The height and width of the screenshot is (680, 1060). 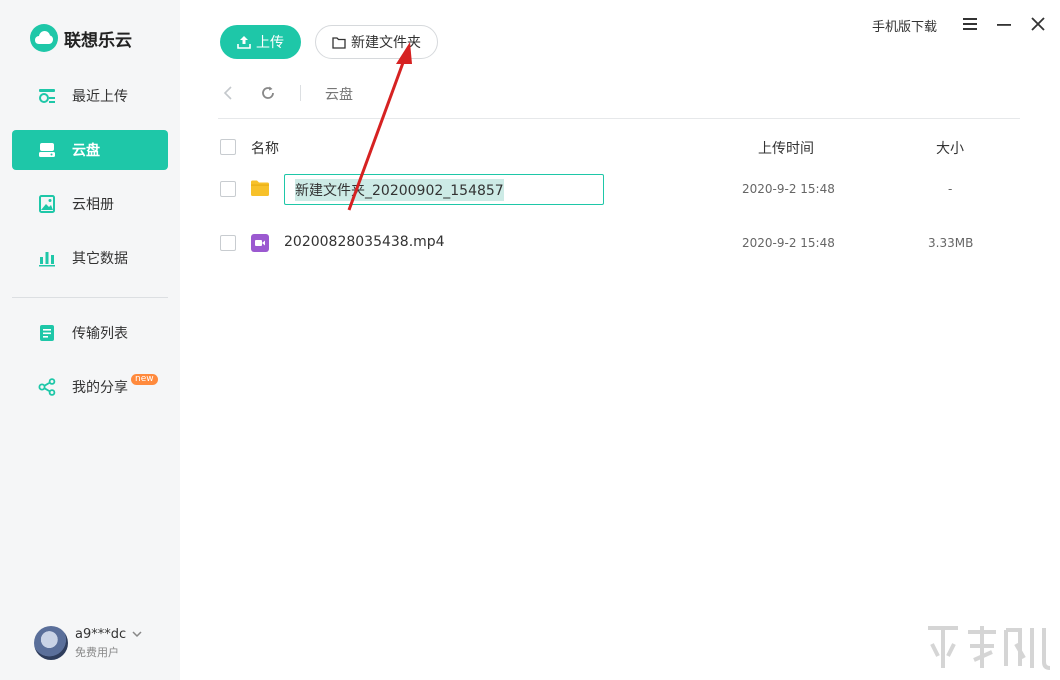 What do you see at coordinates (88, 643) in the screenshot?
I see `user-account: a9***dc 免费用户` at bounding box center [88, 643].